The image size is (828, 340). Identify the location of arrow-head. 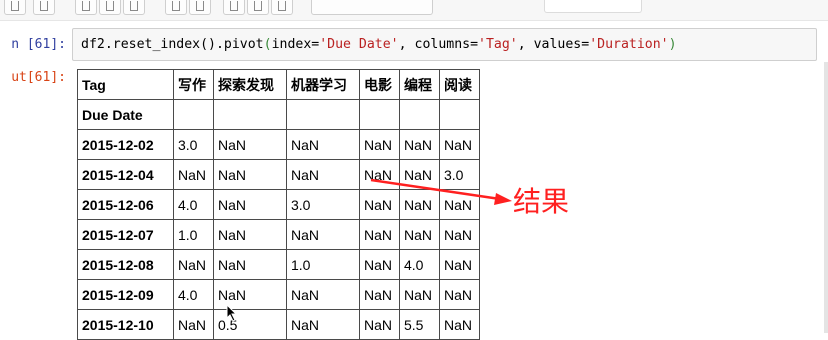
(503, 199).